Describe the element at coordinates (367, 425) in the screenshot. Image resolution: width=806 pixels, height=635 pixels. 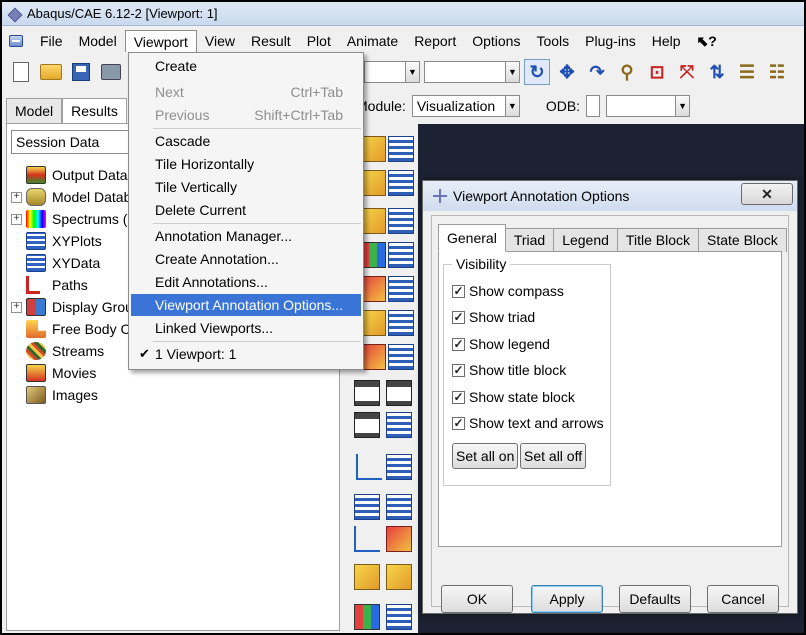
I see `animate-harmonic-icon` at that location.